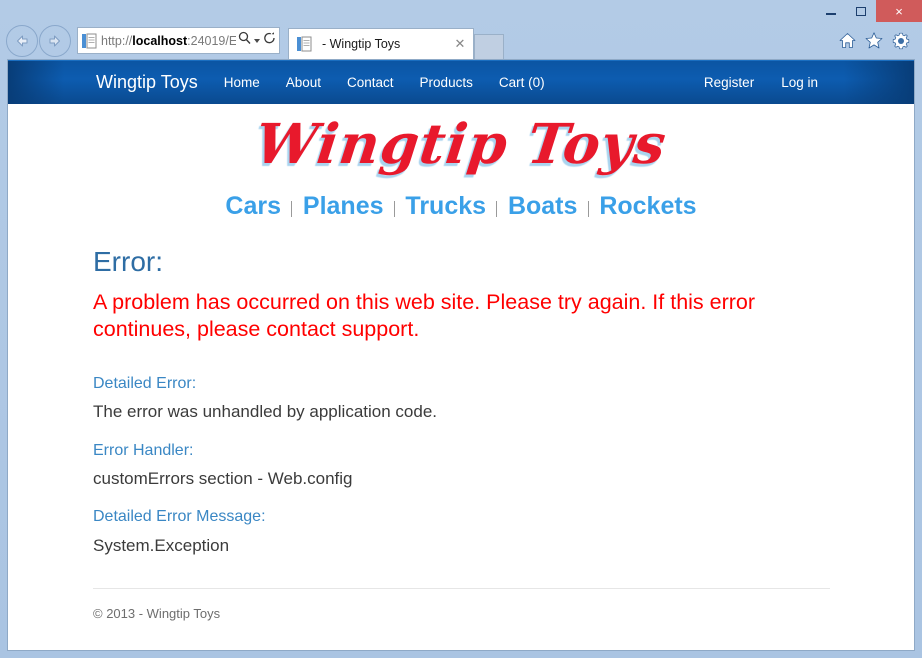 The height and width of the screenshot is (658, 922). I want to click on address-bar-icons, so click(256, 40).